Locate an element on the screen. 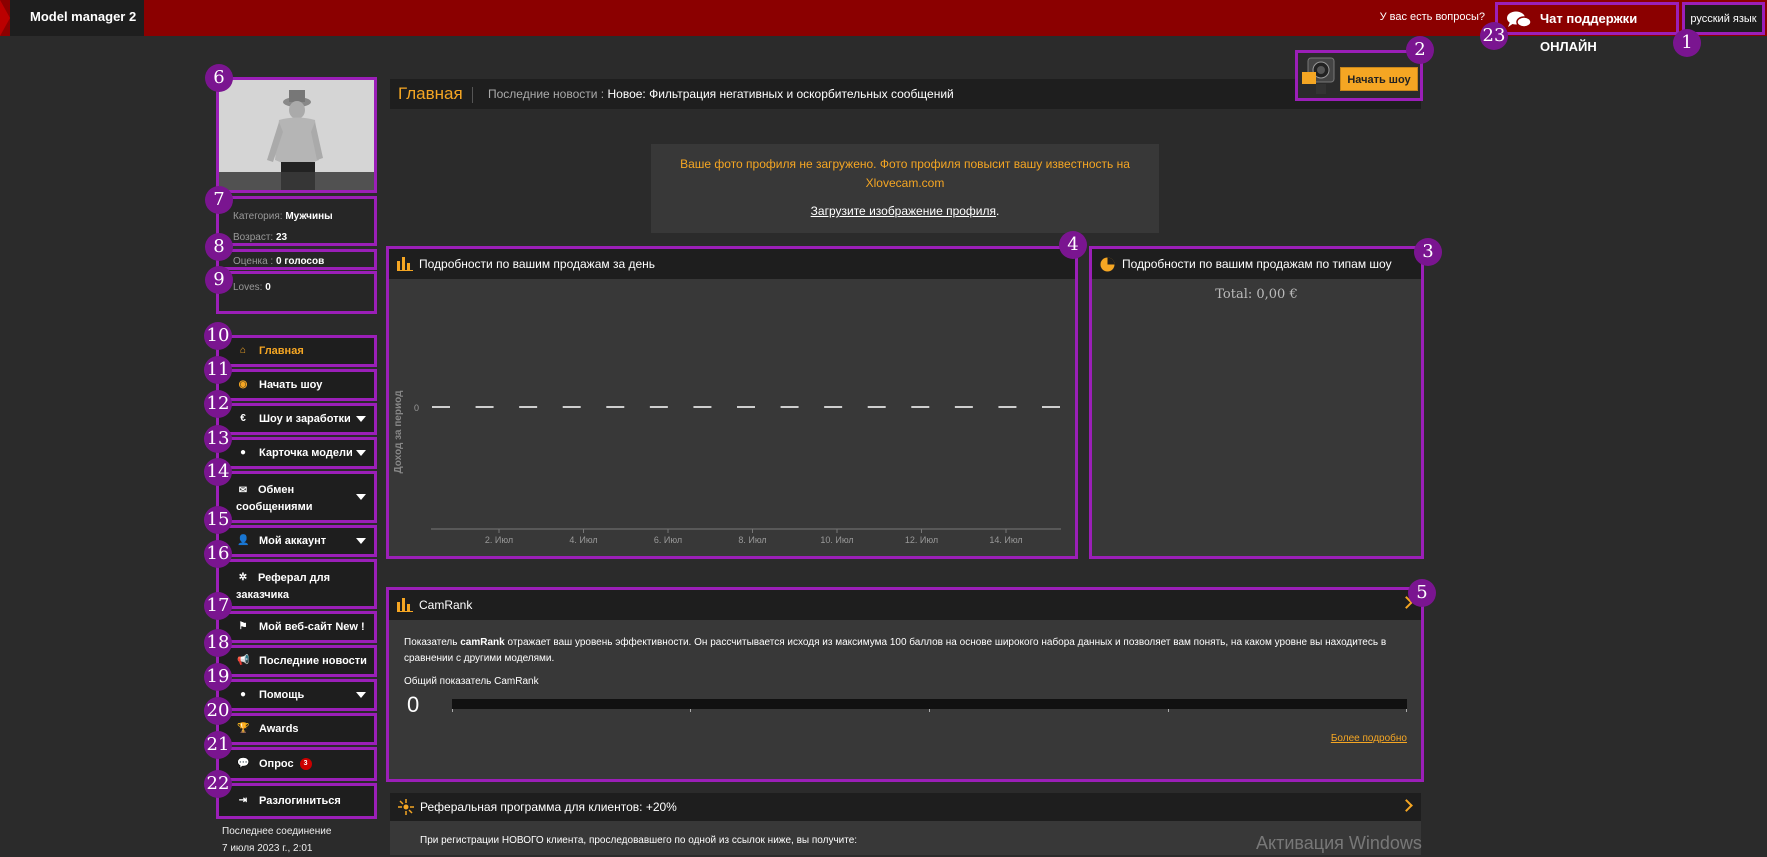 The image size is (1767, 857). x-tick-label: 8. Июл is located at coordinates (752, 540).